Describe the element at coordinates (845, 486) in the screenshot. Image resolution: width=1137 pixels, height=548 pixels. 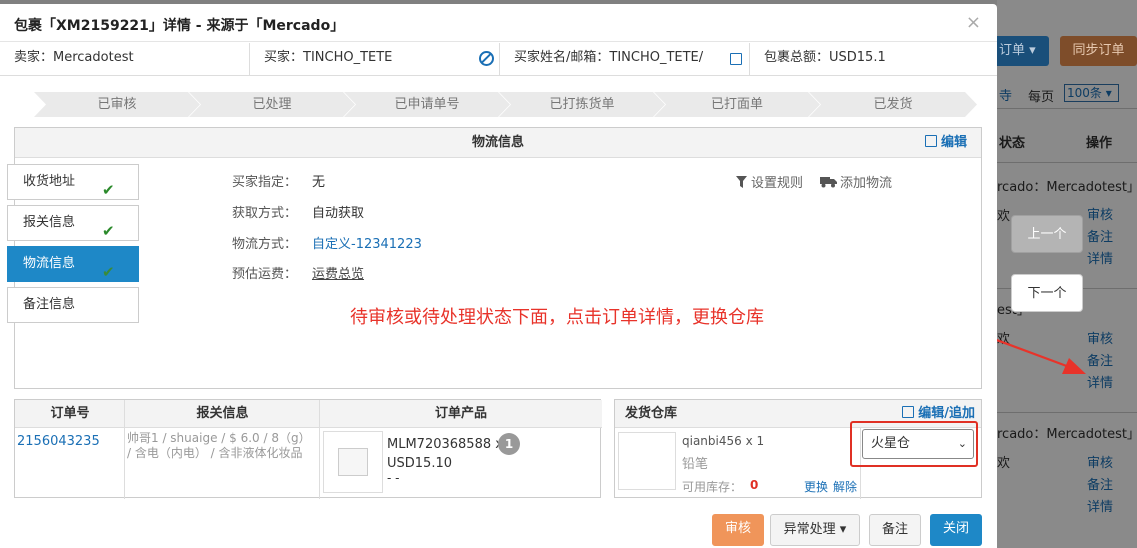
I see `unbind-link: 解除` at that location.